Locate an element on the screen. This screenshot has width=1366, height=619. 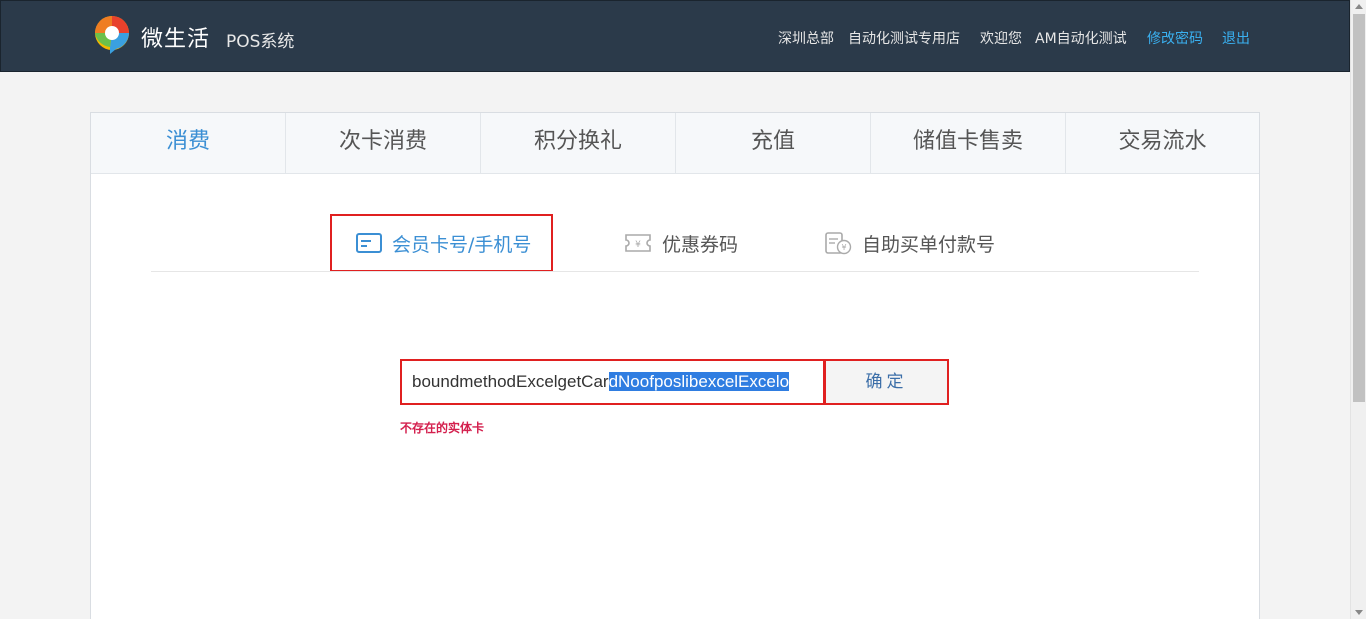
scroll-thumb is located at coordinates (1359, 208).